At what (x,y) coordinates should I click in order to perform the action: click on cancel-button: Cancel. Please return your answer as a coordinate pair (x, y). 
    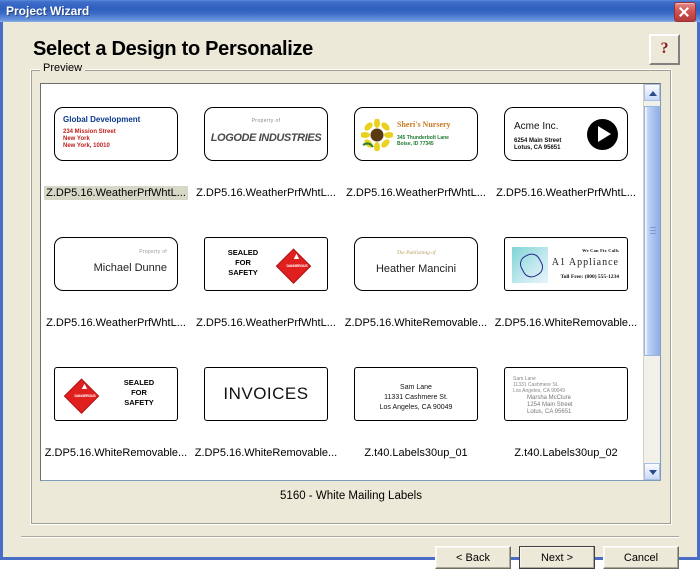
    Looking at the image, I should click on (641, 557).